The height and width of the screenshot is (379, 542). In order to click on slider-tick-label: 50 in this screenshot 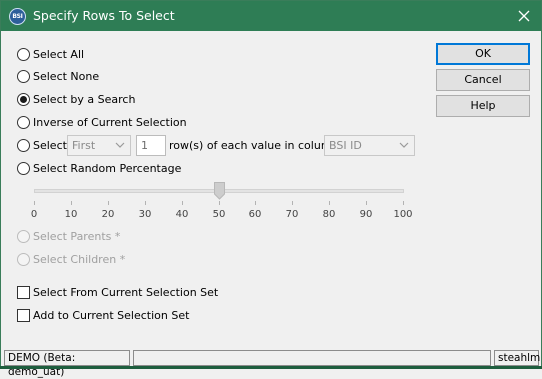, I will do `click(219, 214)`.